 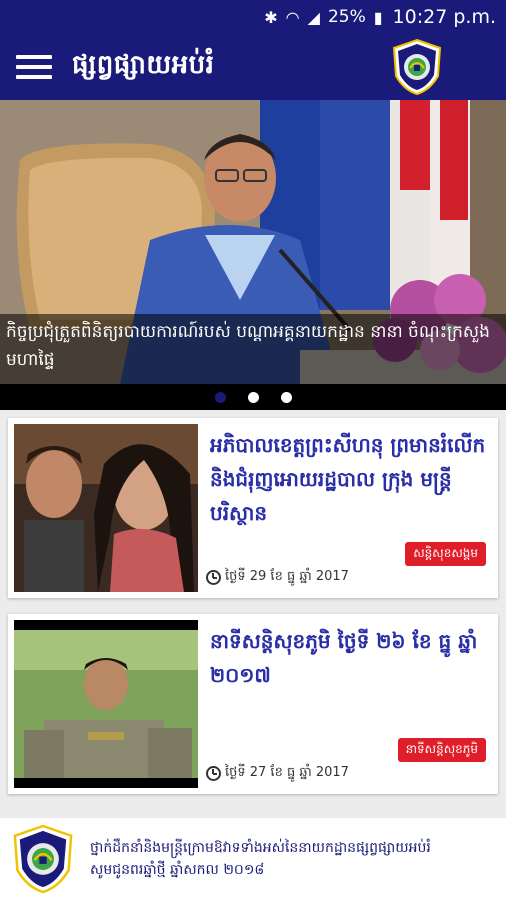 I want to click on app-title: ផ្សព្វផ្សាយអប់រំ, so click(x=143, y=65).